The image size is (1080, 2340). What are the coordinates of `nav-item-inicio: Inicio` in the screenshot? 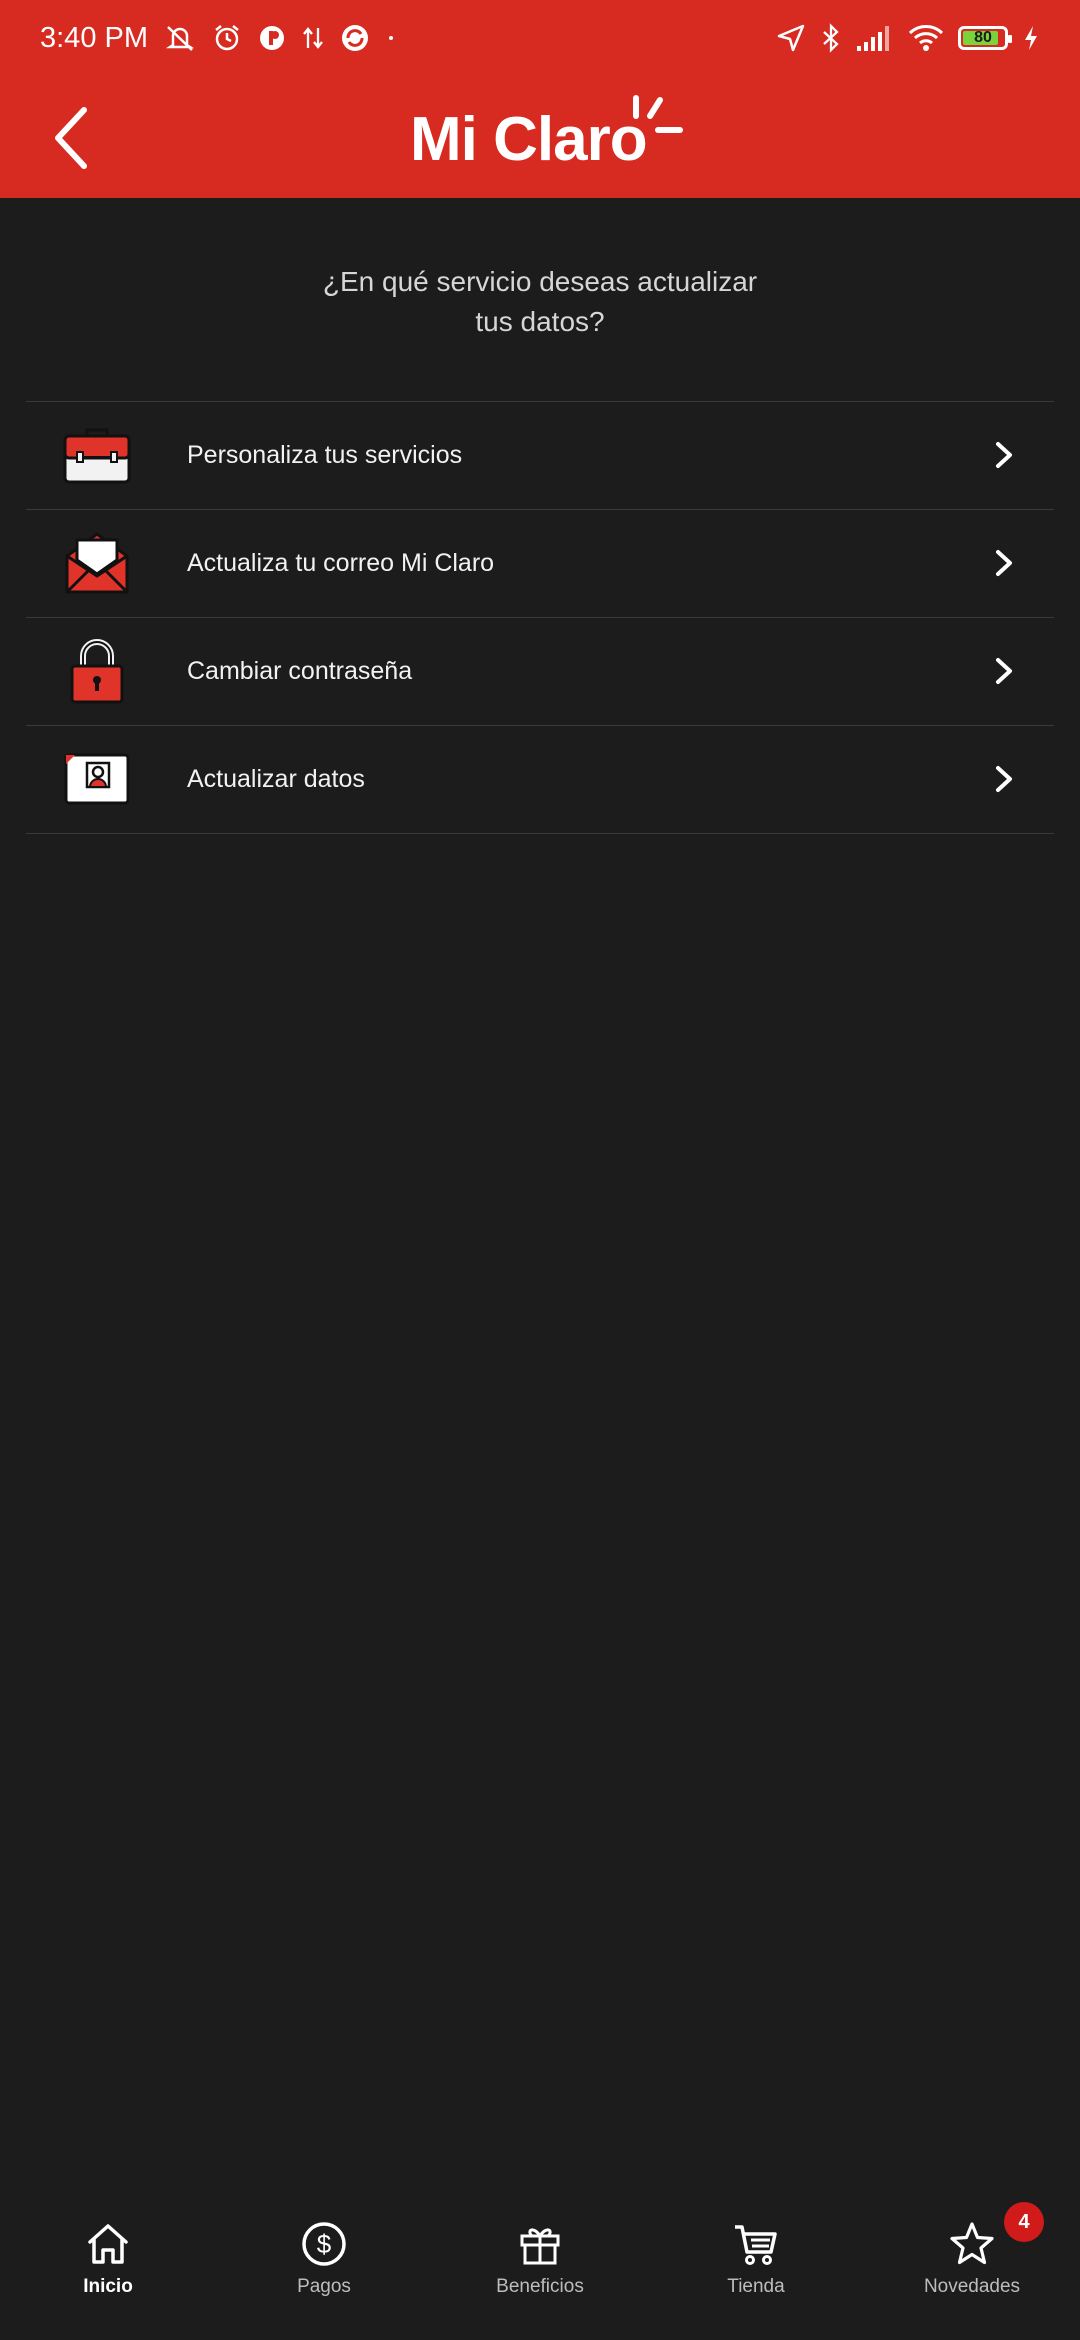 It's located at (108, 2266).